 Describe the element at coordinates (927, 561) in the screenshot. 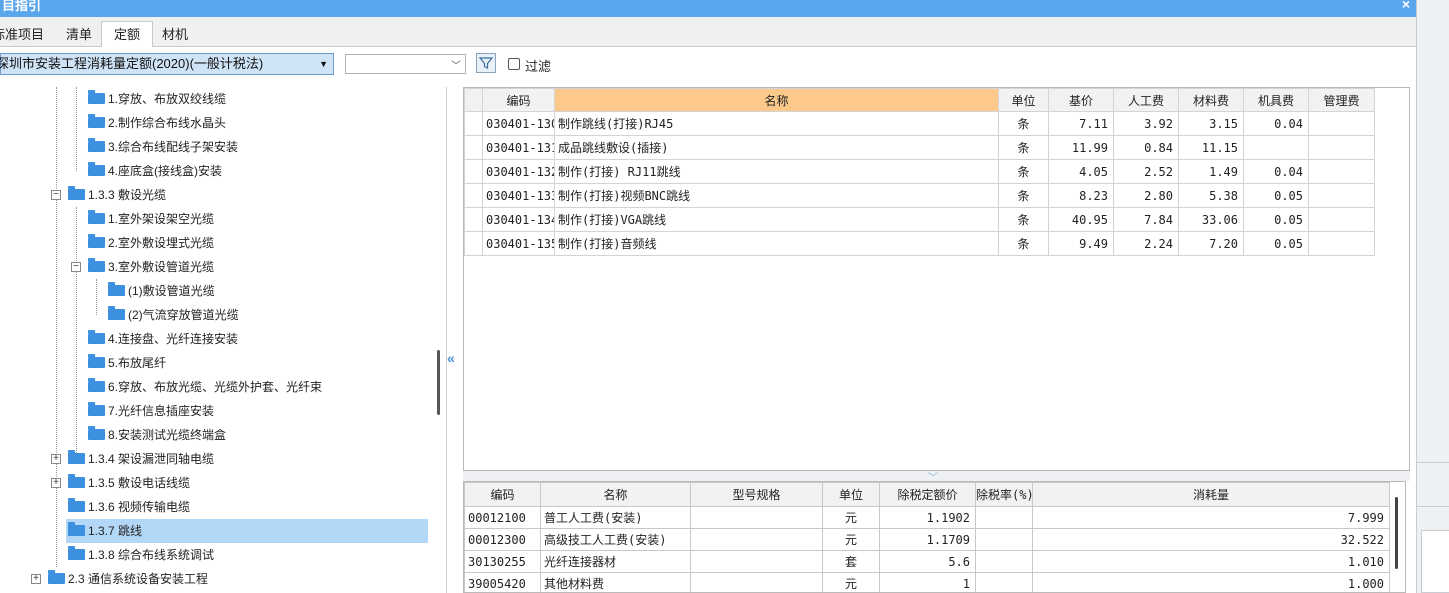

I see `table-row: 30130255 光纤连接器材套 5.6 1.010` at that location.